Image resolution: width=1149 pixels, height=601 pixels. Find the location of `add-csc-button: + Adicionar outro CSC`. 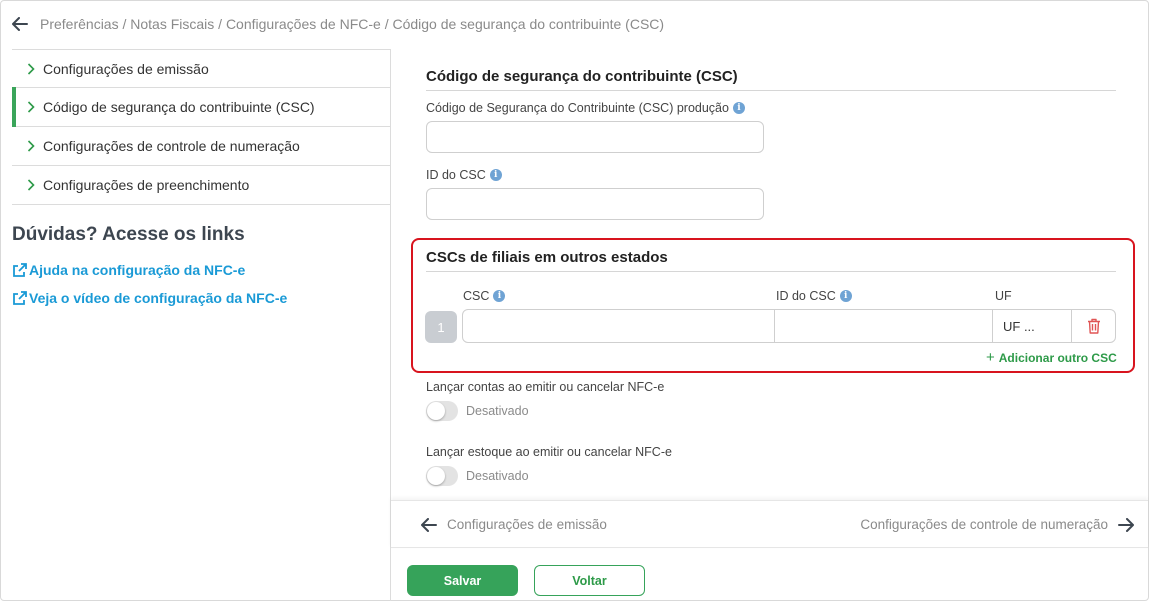

add-csc-button: + Adicionar outro CSC is located at coordinates (1051, 357).